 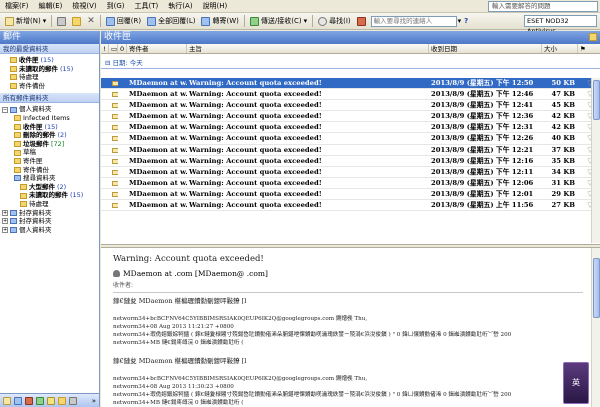 I want to click on folder-item: 刪除的郵件 (2), so click(x=49, y=135).